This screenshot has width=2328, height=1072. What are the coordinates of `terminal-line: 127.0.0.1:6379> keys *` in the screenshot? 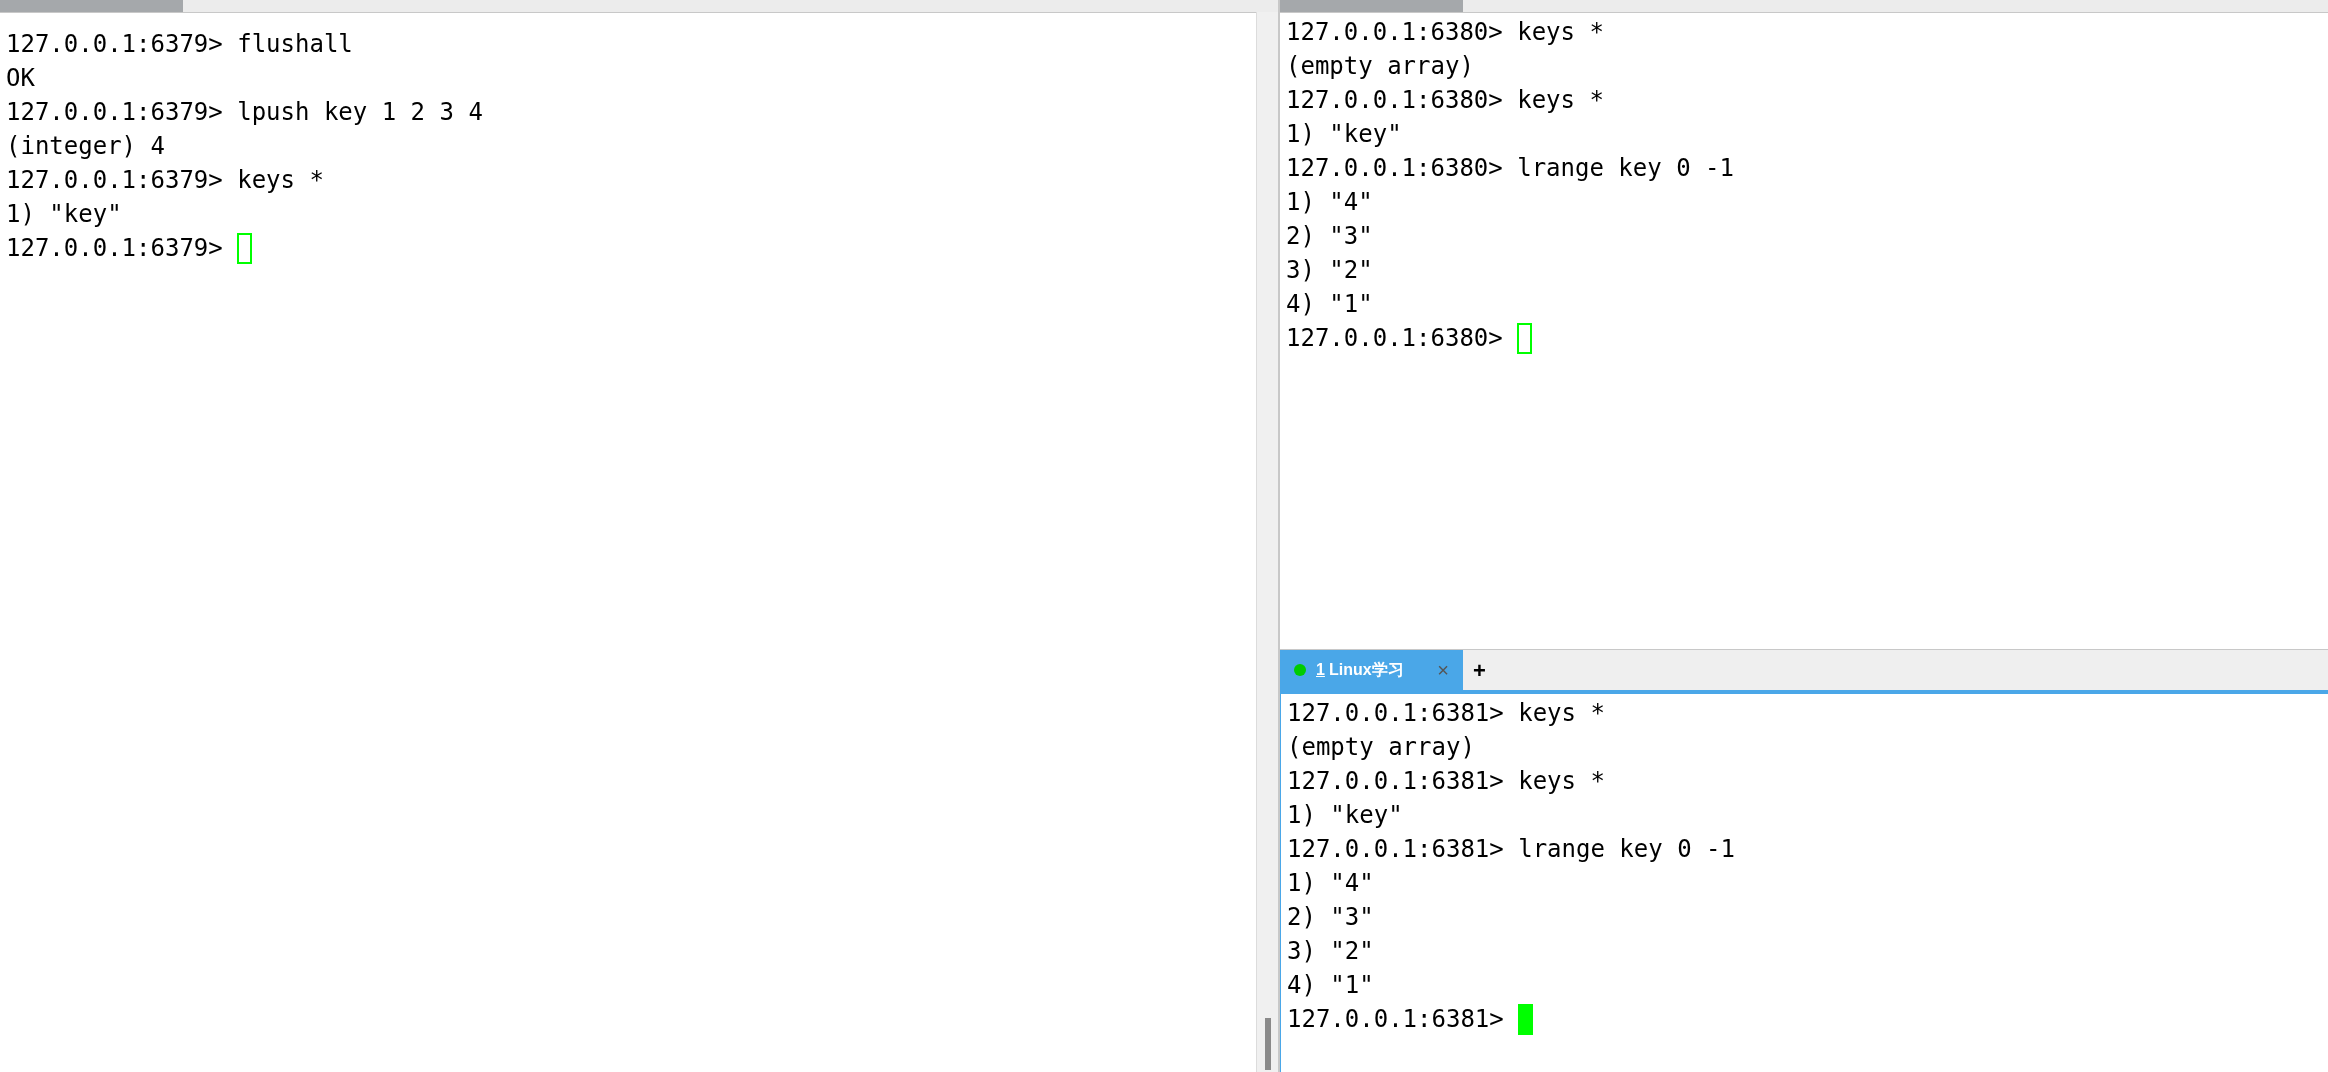 It's located at (165, 180).